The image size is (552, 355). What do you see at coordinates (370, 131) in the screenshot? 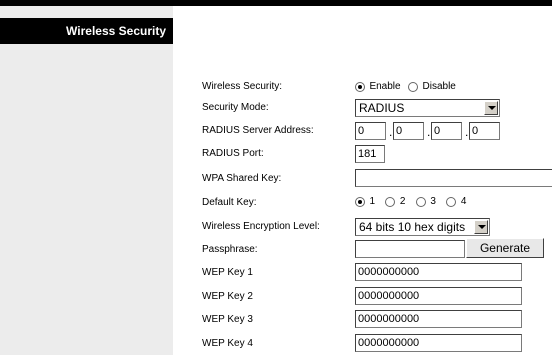
I see `radius-octet-1: 0` at bounding box center [370, 131].